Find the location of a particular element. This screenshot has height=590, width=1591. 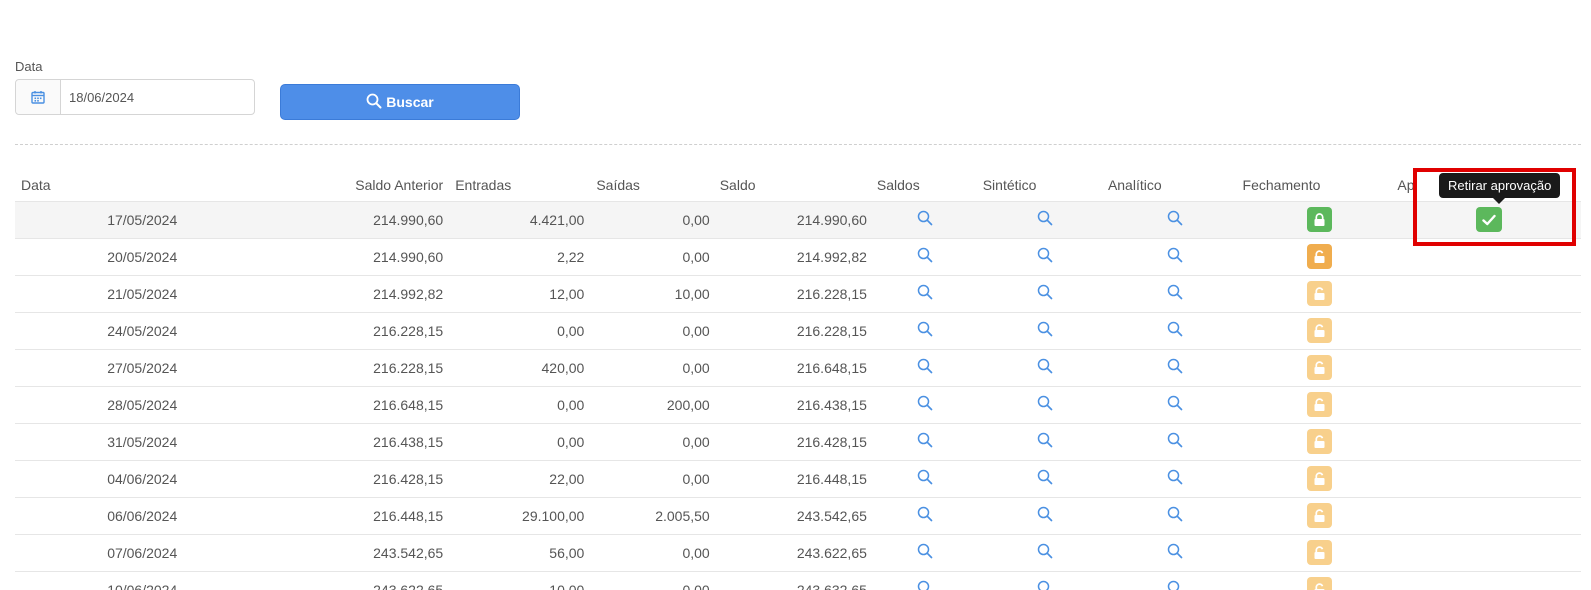

cell-data: 31/05/2024 is located at coordinates (96, 442).